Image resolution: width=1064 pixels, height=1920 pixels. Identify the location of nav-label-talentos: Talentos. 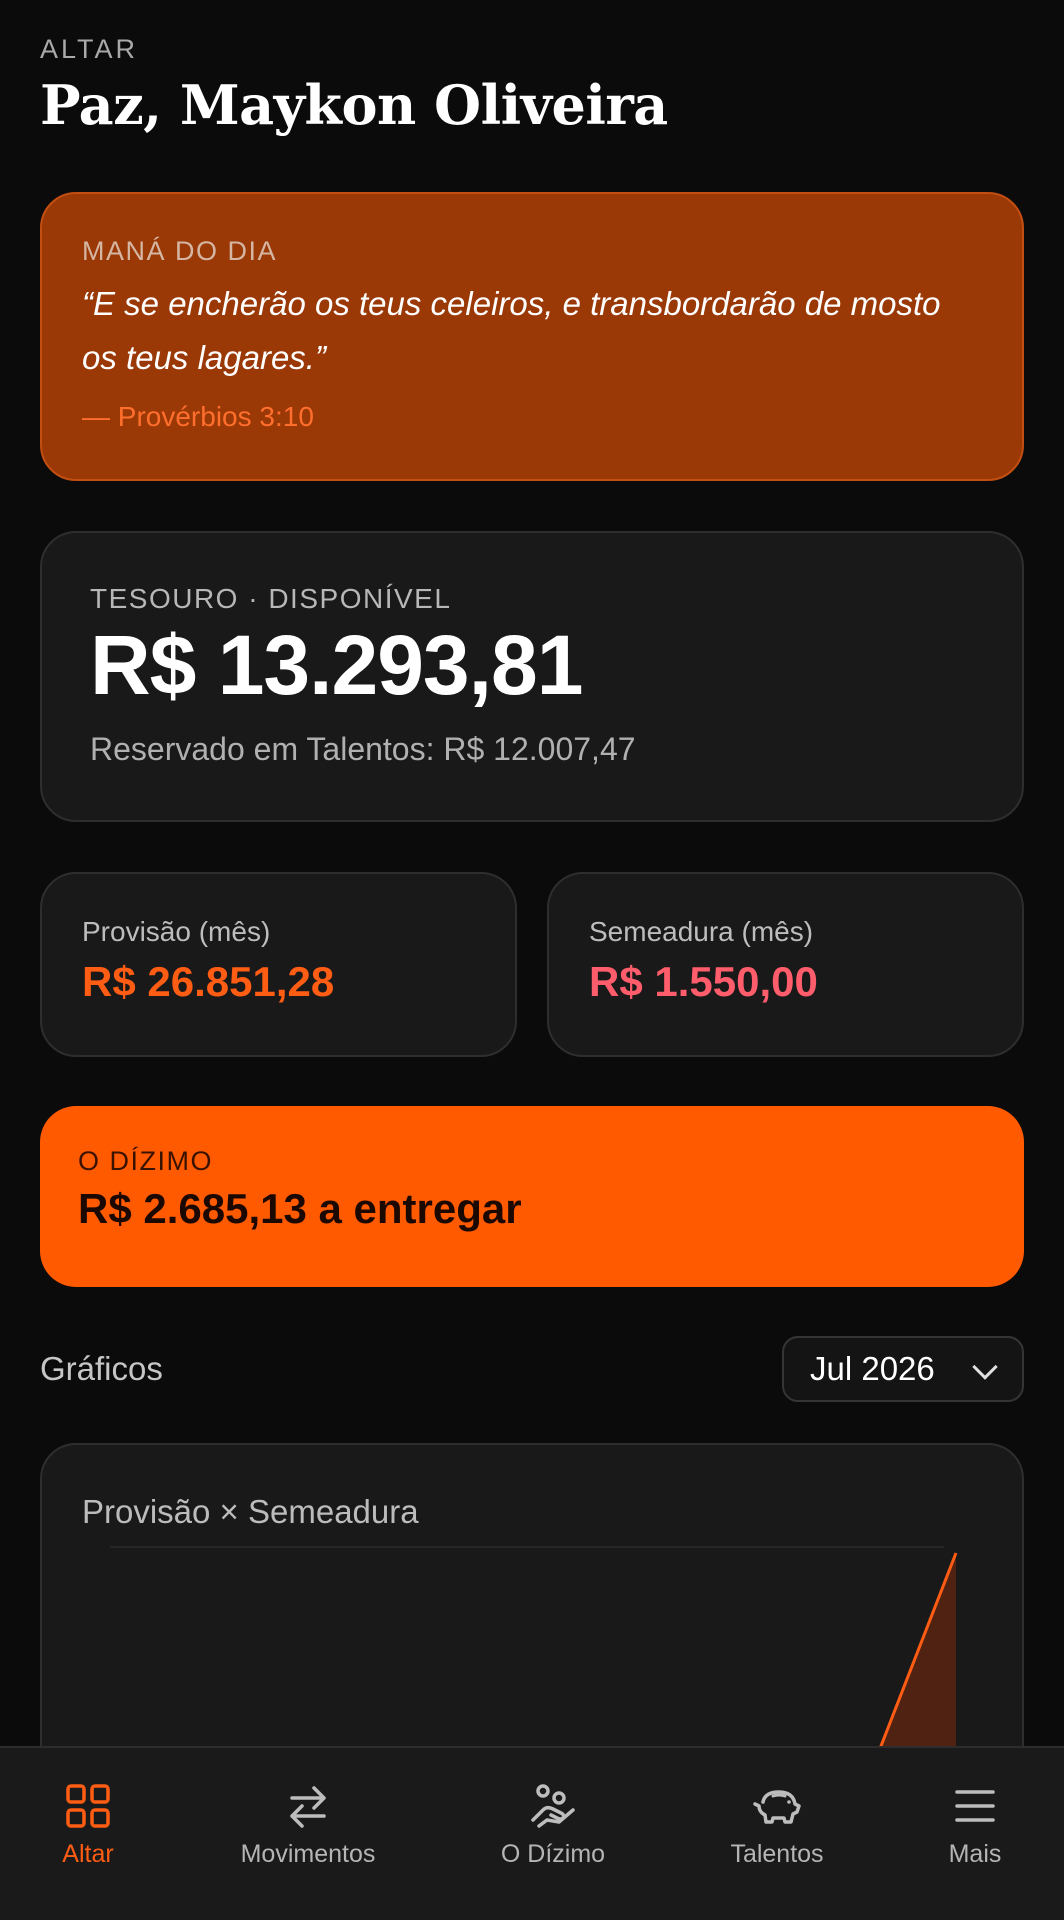
(777, 1854).